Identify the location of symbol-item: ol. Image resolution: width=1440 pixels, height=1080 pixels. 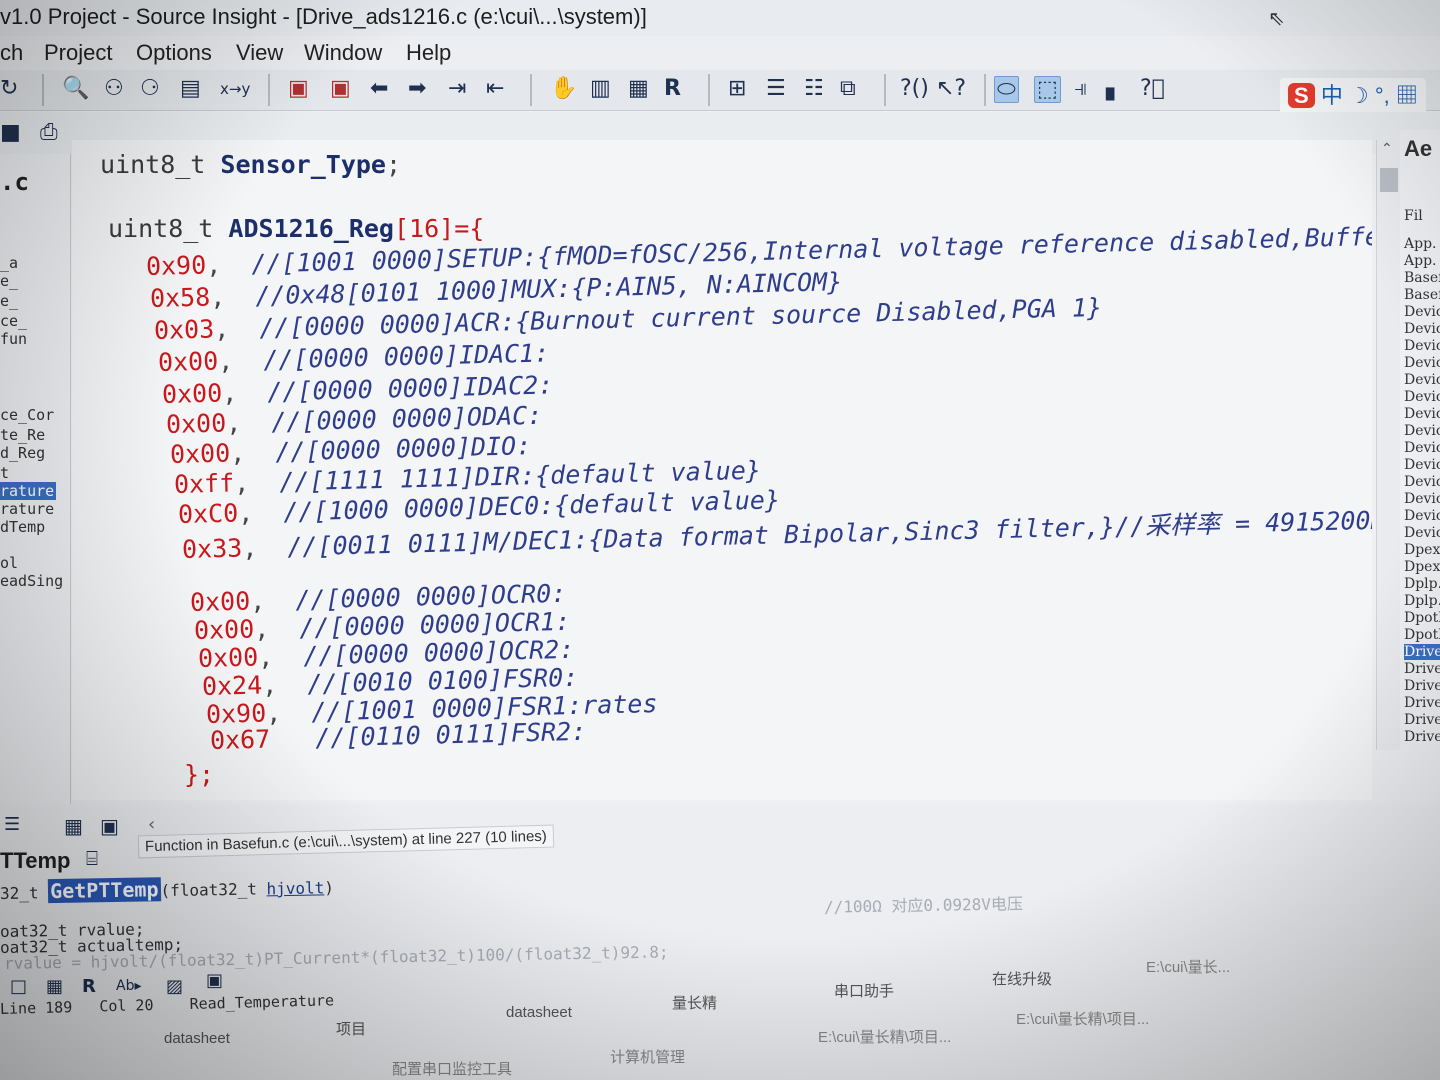
(9, 563).